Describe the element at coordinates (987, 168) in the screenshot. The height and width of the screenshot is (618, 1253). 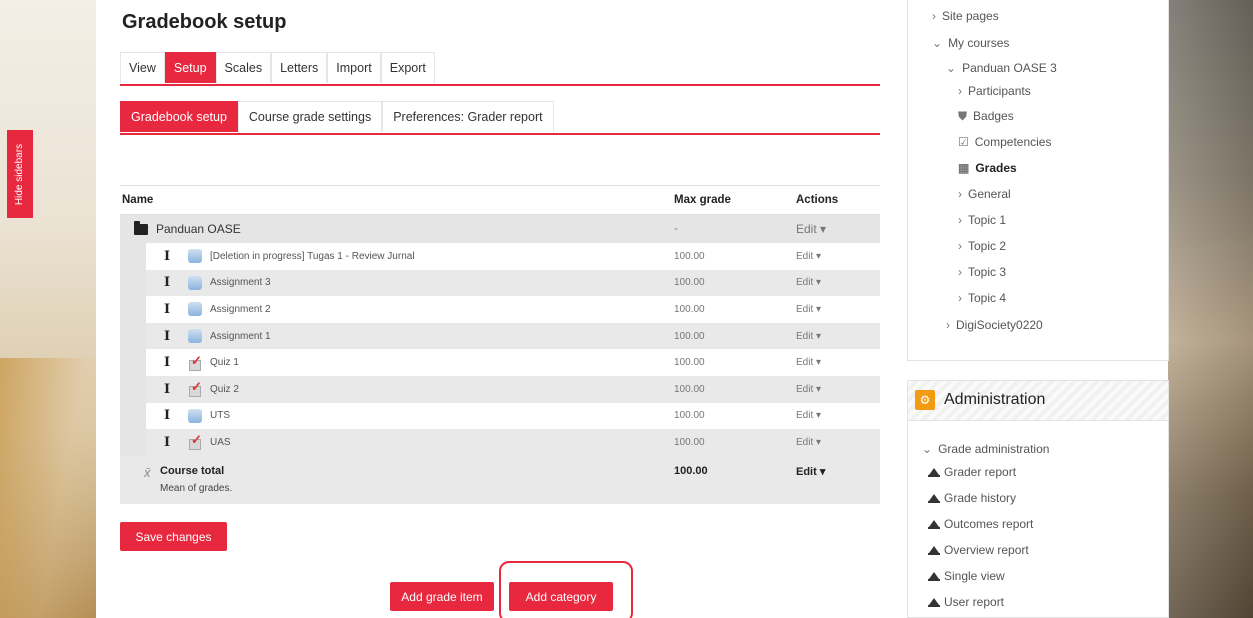
I see `nav-grades: ▦ Grades` at that location.